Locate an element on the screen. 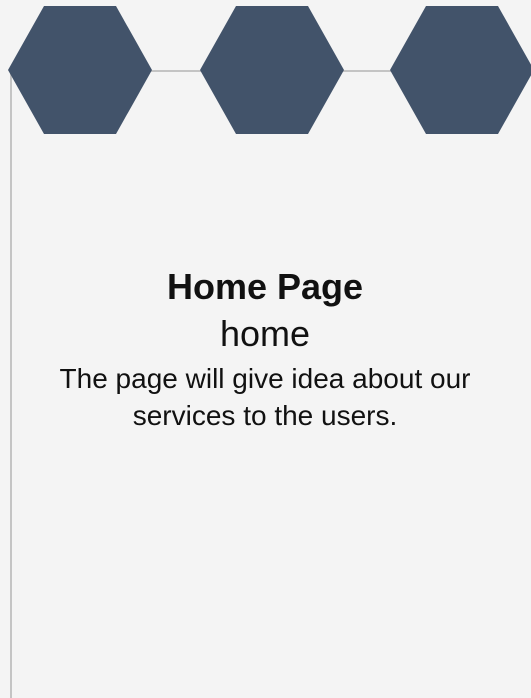 The height and width of the screenshot is (698, 531). page-title: Home Page is located at coordinates (265, 286).